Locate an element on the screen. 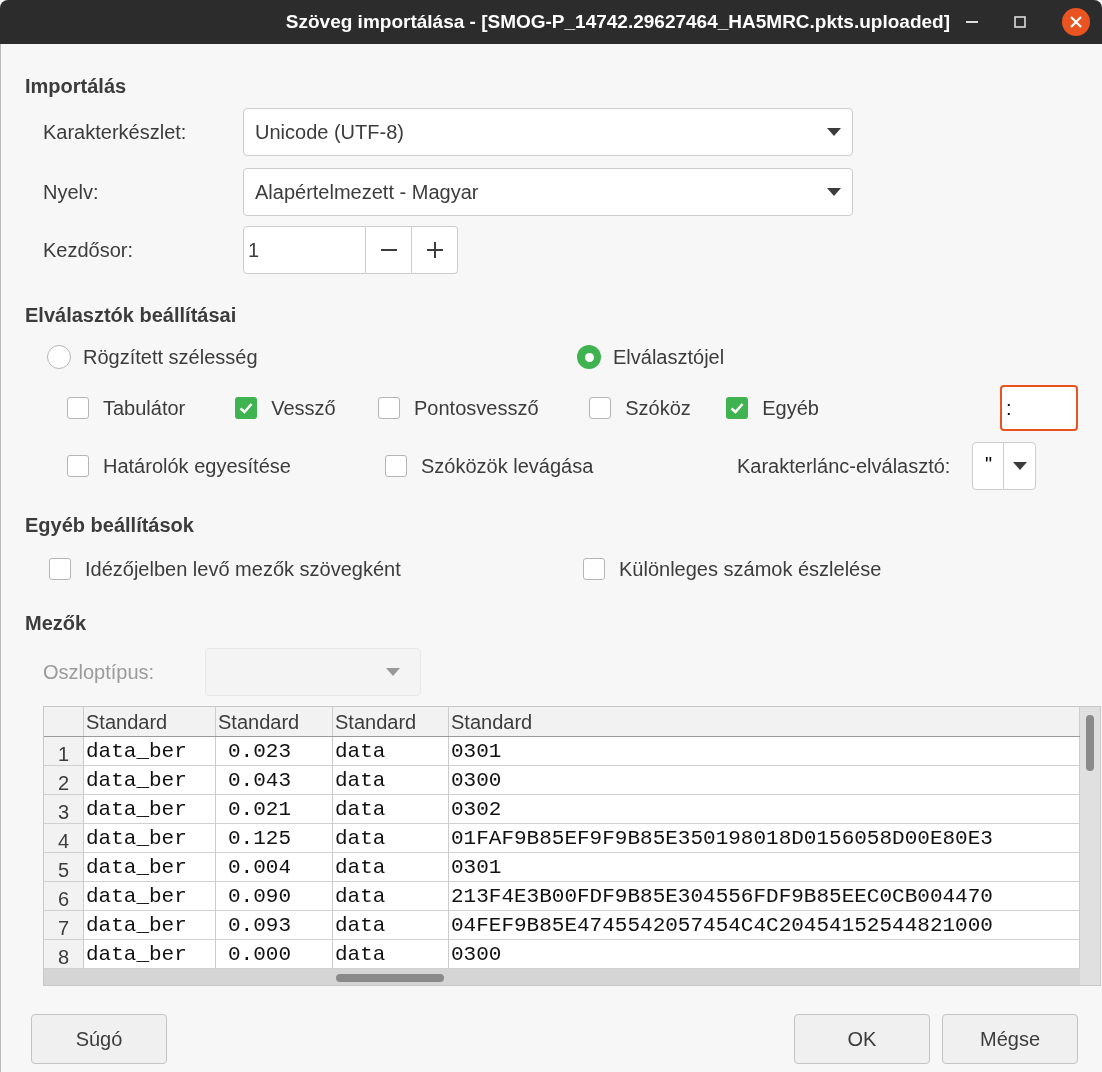 The width and height of the screenshot is (1102, 1072). checkbox-label: Tabulátor is located at coordinates (144, 408).